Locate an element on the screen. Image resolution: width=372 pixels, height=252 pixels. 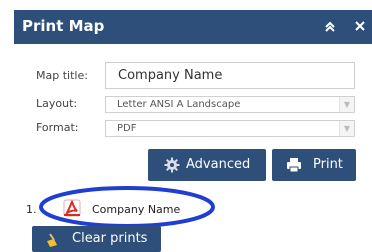
map-title-label: Map title: is located at coordinates (62, 75).